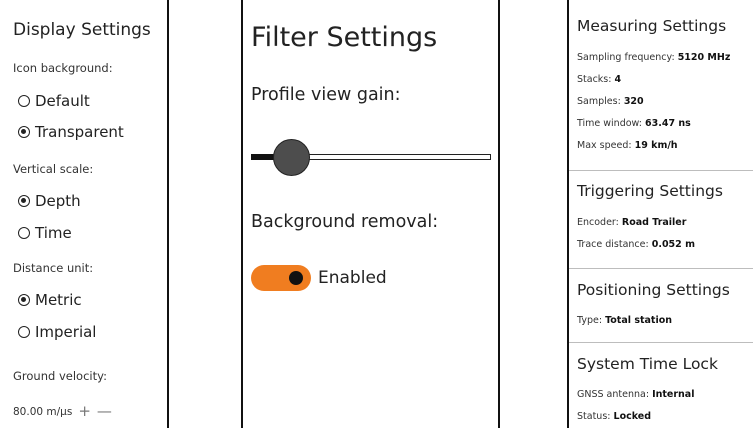 This screenshot has width=753, height=428. What do you see at coordinates (625, 320) in the screenshot?
I see `position-type-row: Type: Total station` at bounding box center [625, 320].